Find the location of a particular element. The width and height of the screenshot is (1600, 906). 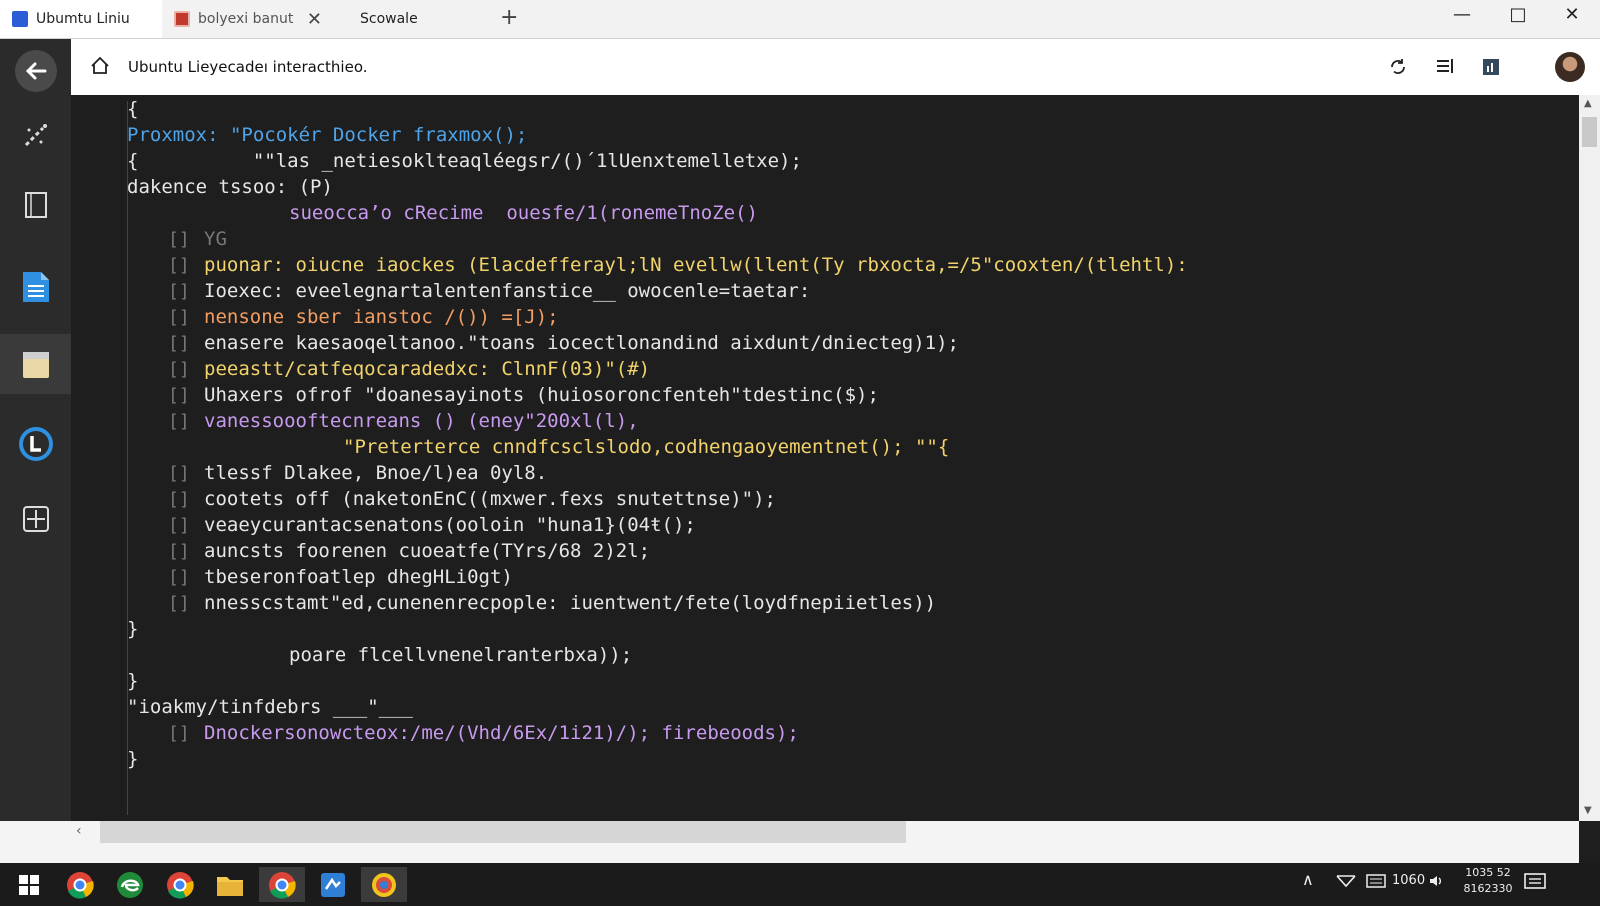

address-text: Ubuntu Lieyecadeı interacthieo. is located at coordinates (248, 67).